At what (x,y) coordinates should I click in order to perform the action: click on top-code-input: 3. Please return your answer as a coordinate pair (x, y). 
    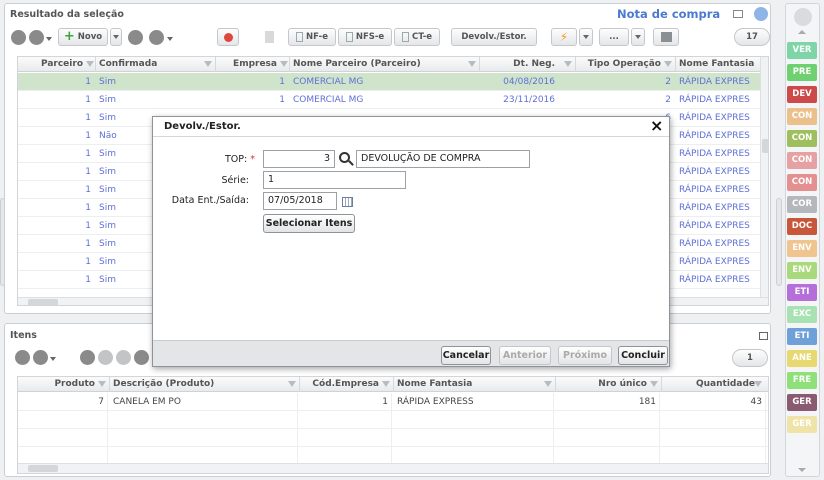
    Looking at the image, I should click on (299, 159).